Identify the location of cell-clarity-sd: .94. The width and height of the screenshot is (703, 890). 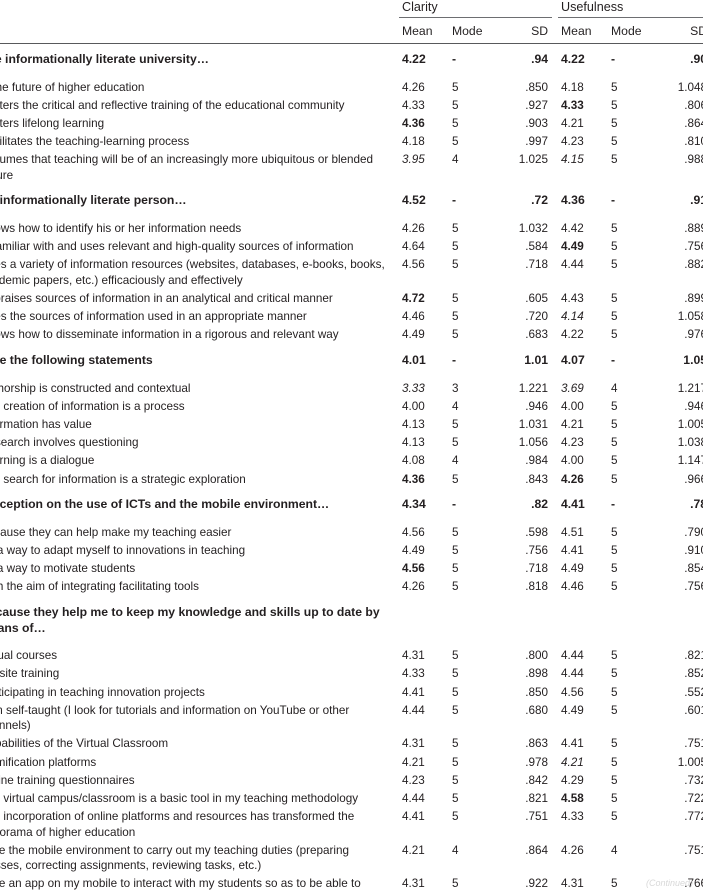
(525, 59).